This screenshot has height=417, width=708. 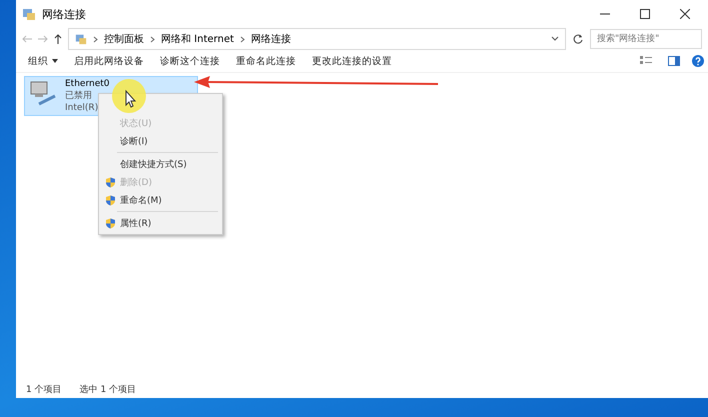 I want to click on search-field: 搜索"网络连接", so click(x=646, y=39).